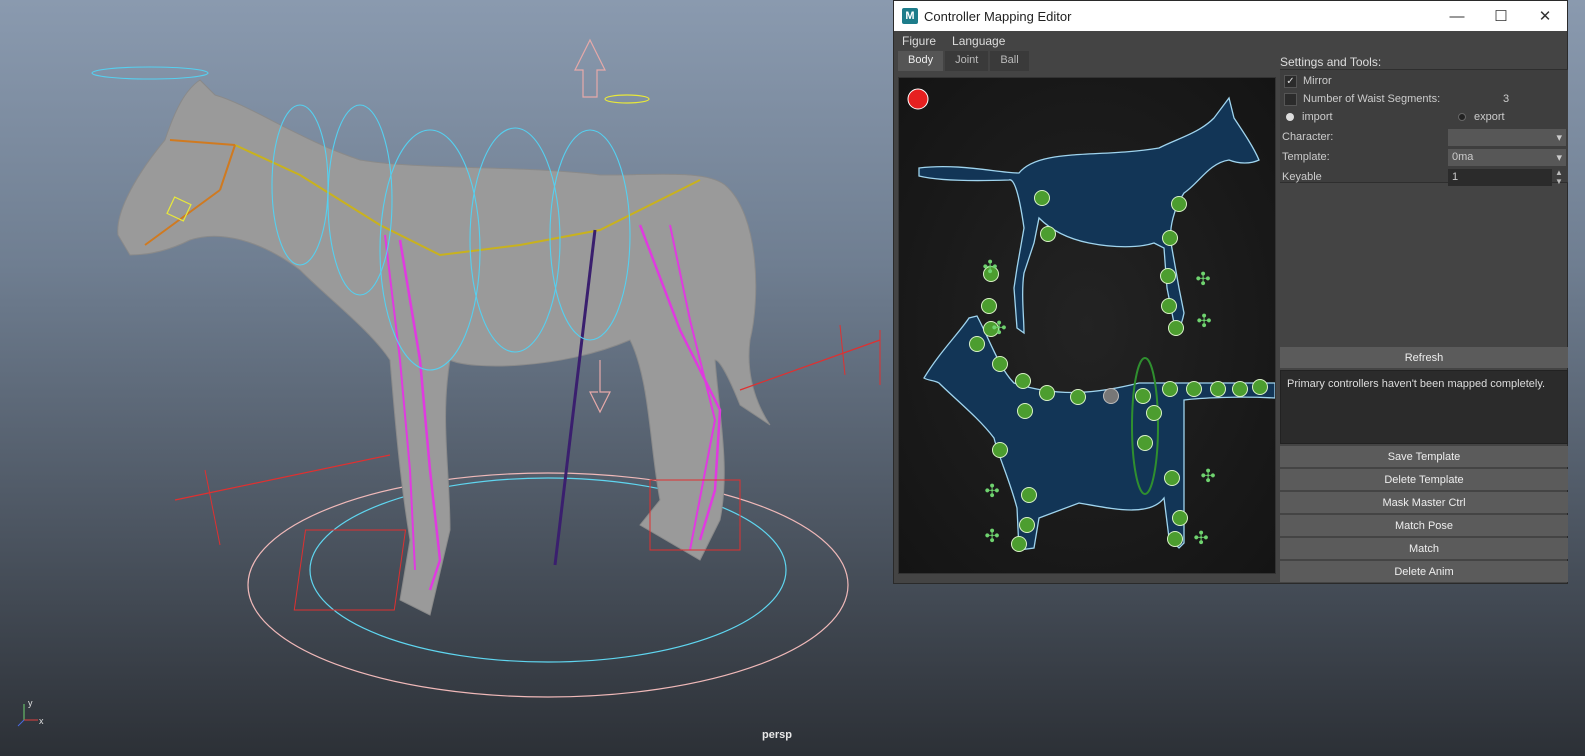 The height and width of the screenshot is (756, 1585). What do you see at coordinates (1331, 62) in the screenshot?
I see `settings-heading: Settings and Tools:` at bounding box center [1331, 62].